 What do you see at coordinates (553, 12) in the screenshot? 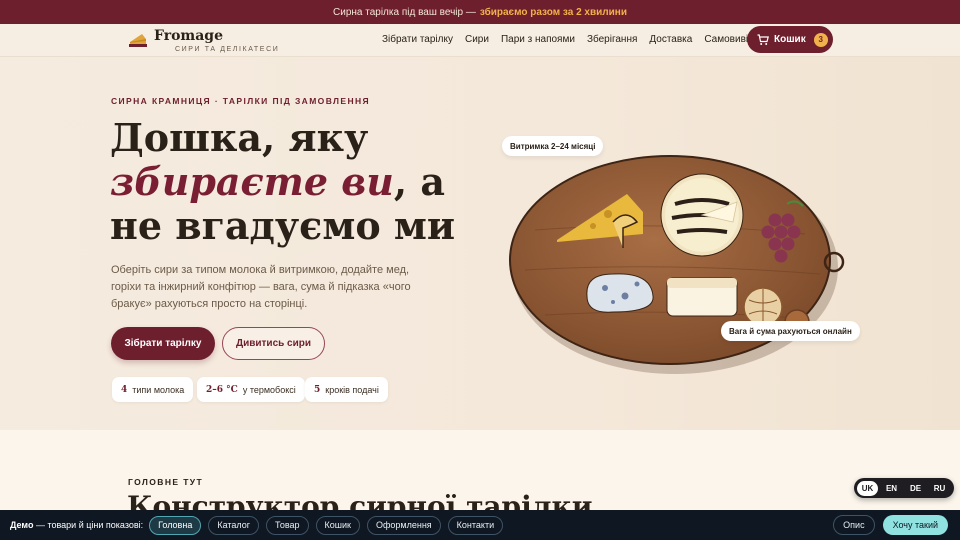
I see `promo-highlight: збираємо разом за 2 хвилини` at bounding box center [553, 12].